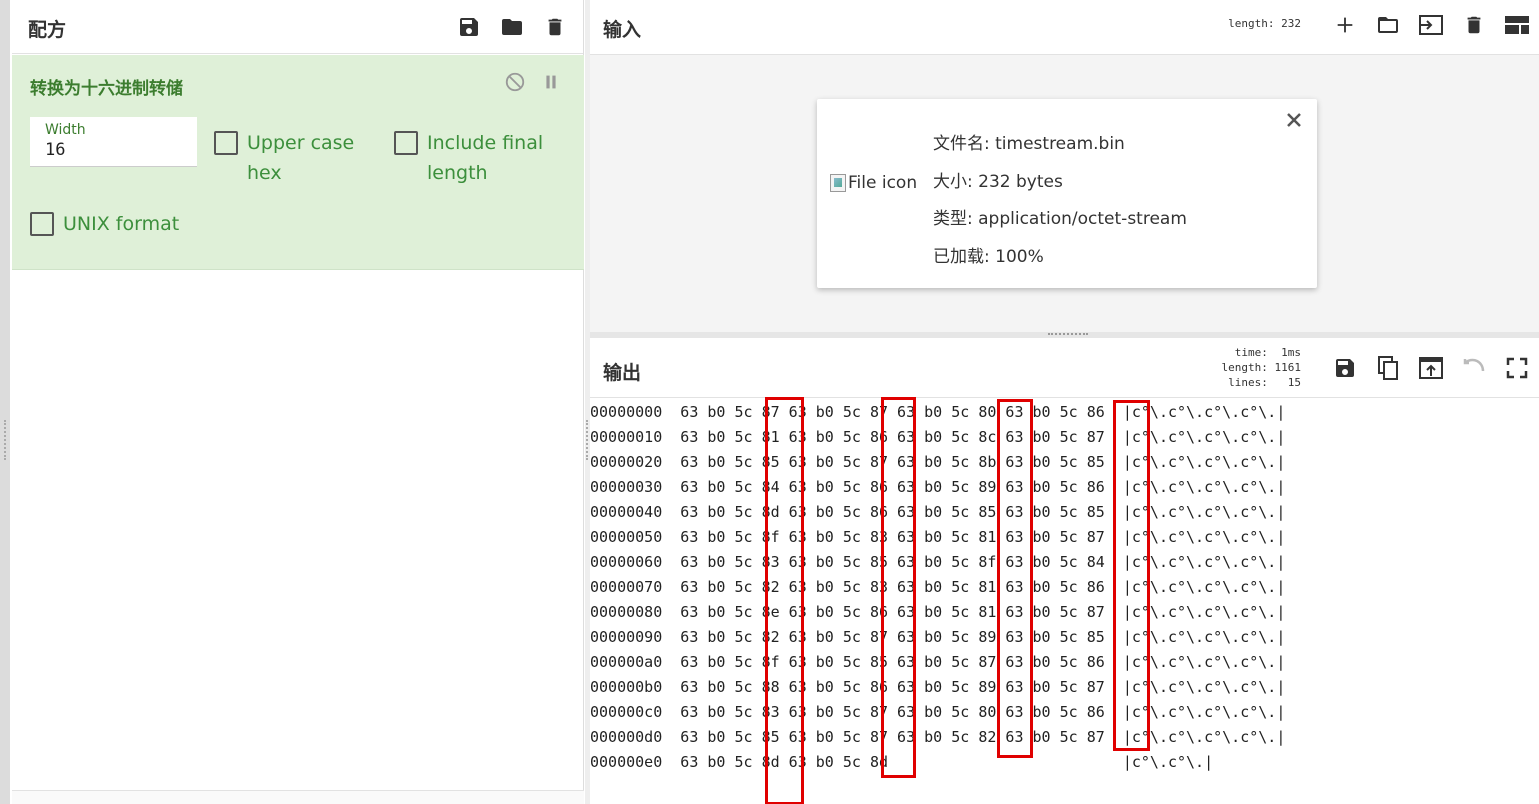 The height and width of the screenshot is (804, 1539). I want to click on output-title: 输出, so click(622, 373).